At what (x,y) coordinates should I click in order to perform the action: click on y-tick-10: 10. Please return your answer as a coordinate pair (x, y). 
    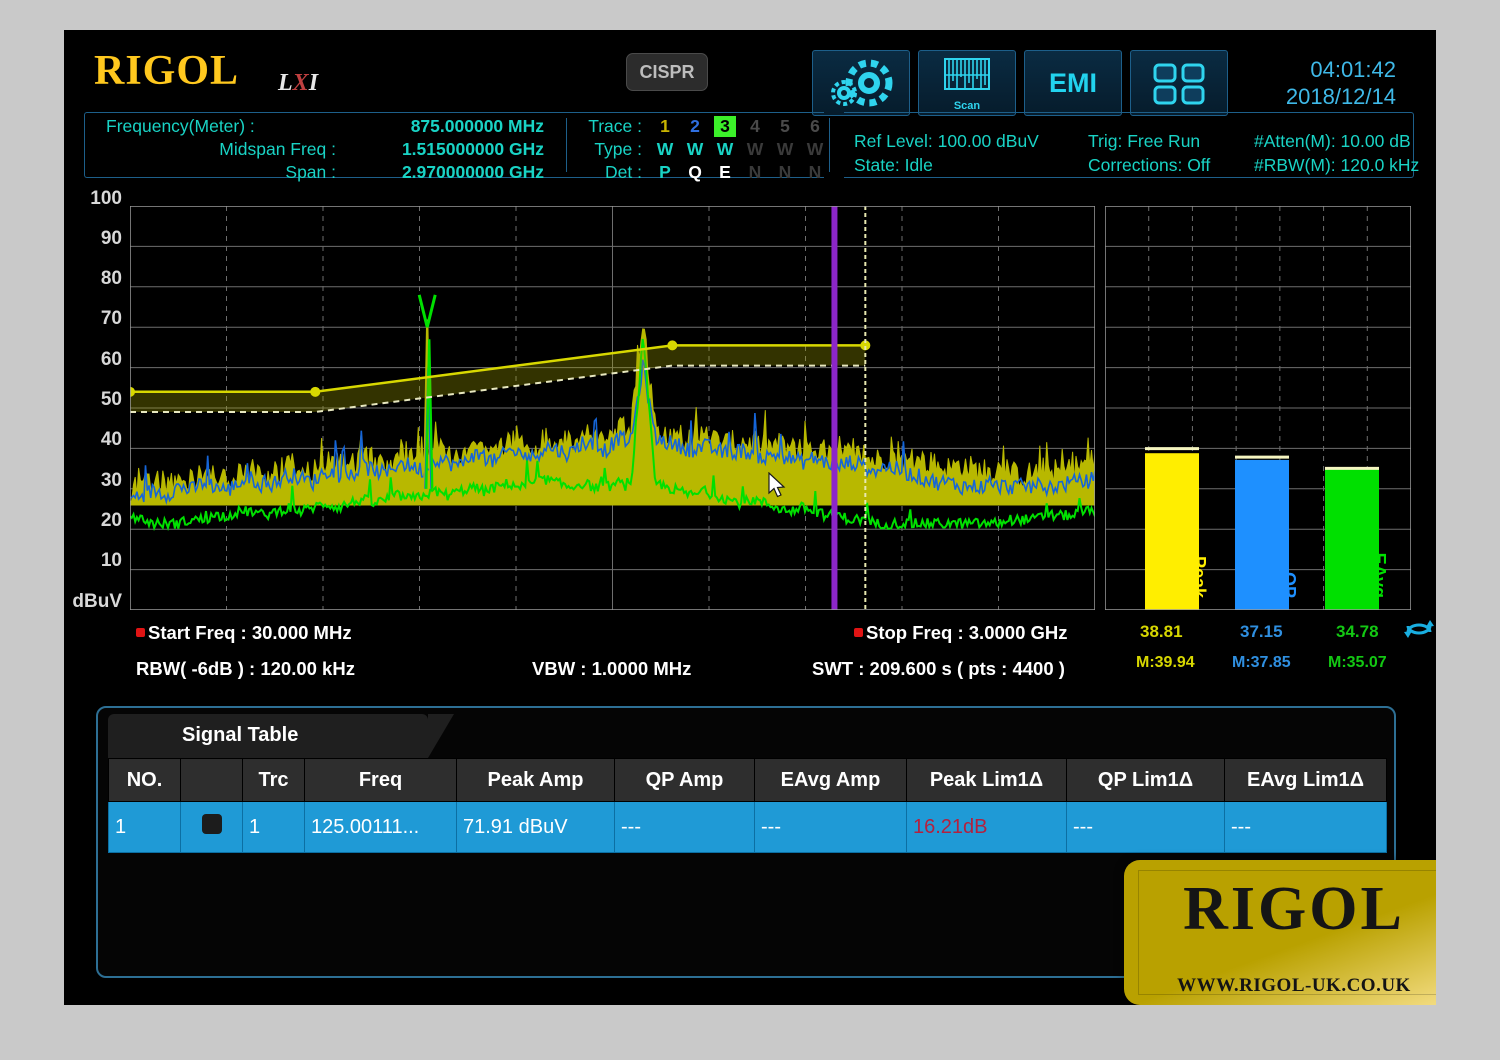
    Looking at the image, I should click on (111, 560).